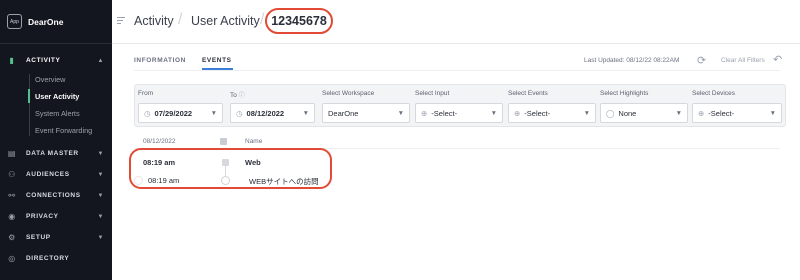  I want to click on breadcrumb-activity: Activity, so click(154, 21).